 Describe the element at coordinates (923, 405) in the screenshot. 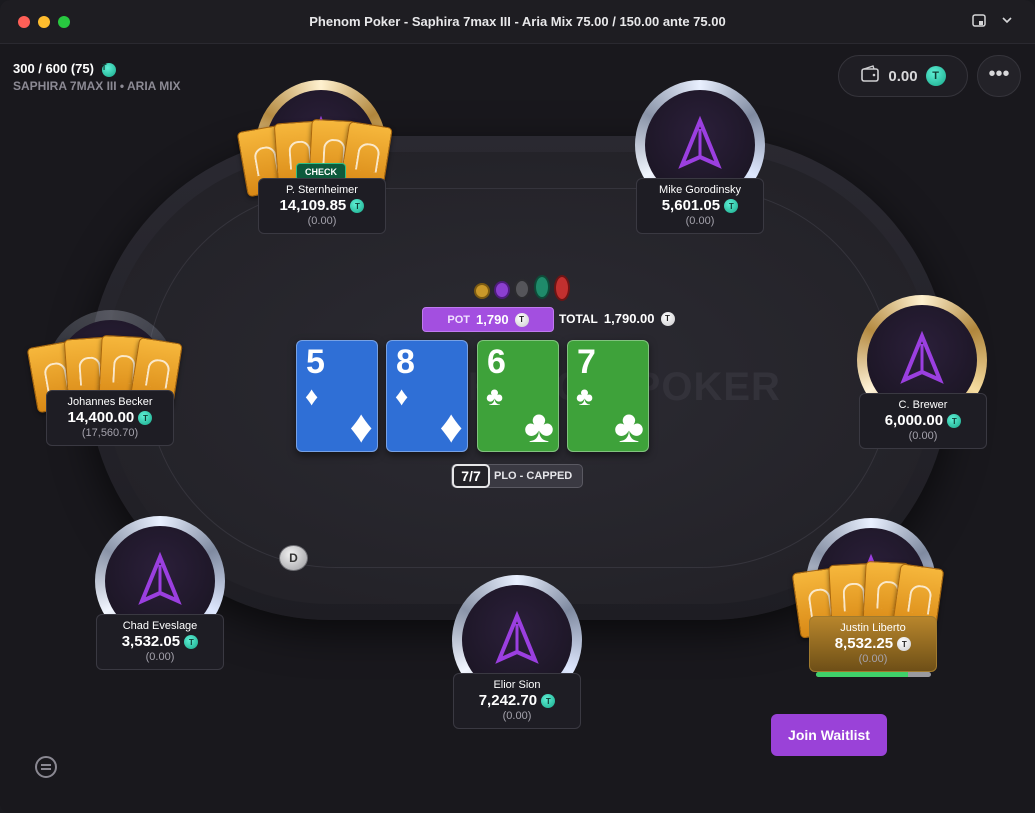

I see `player-name: C. Brewer` at that location.